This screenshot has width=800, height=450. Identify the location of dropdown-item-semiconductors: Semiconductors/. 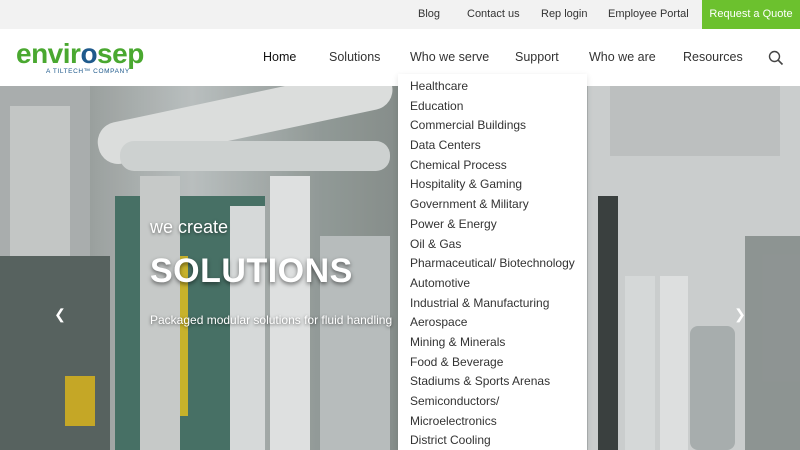
(492, 402).